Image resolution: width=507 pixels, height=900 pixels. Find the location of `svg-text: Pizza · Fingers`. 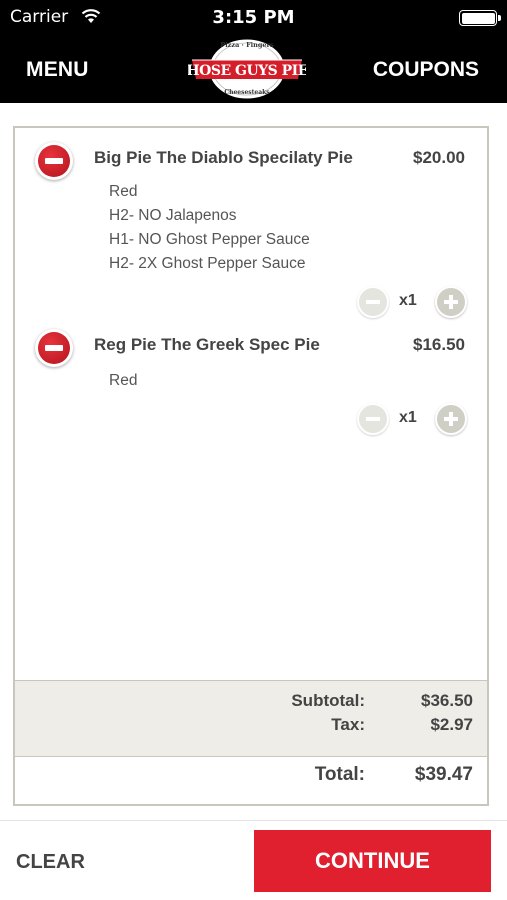

svg-text: Pizza · Fingers is located at coordinates (247, 45).